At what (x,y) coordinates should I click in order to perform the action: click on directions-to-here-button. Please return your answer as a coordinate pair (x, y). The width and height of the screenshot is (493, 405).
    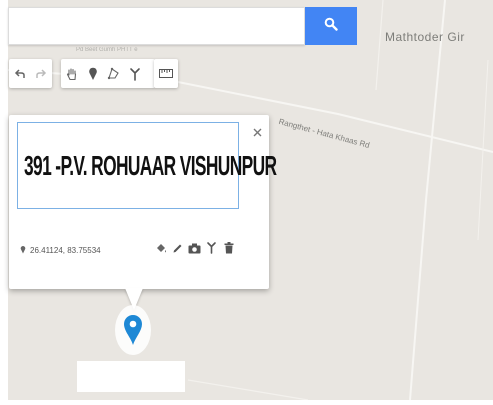
    Looking at the image, I should click on (211, 250).